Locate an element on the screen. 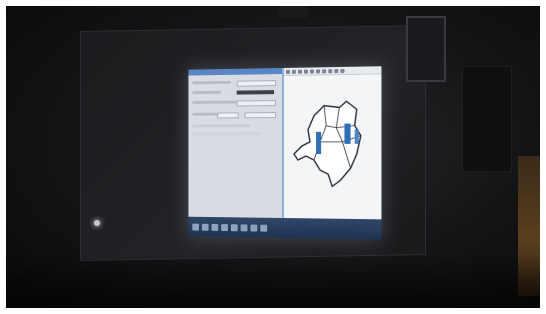 This screenshot has height=314, width=546. panel-titlebar is located at coordinates (235, 72).